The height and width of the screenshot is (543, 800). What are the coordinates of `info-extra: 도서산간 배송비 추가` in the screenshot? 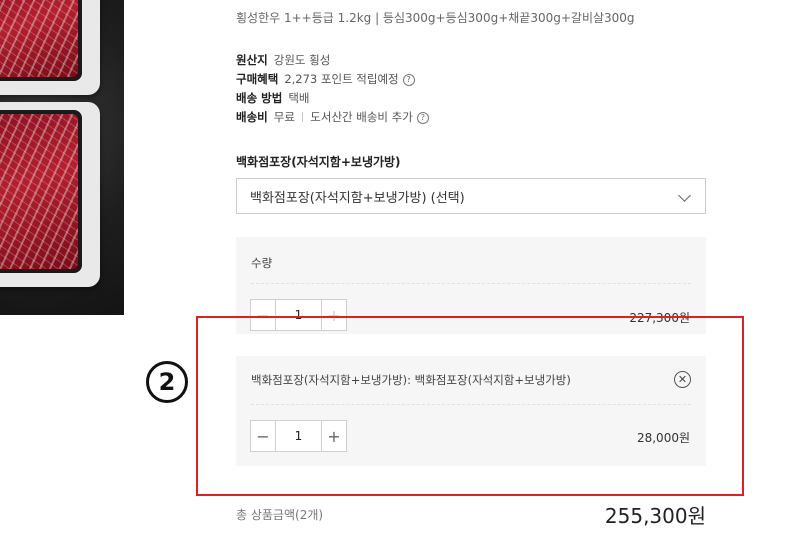 It's located at (361, 117).